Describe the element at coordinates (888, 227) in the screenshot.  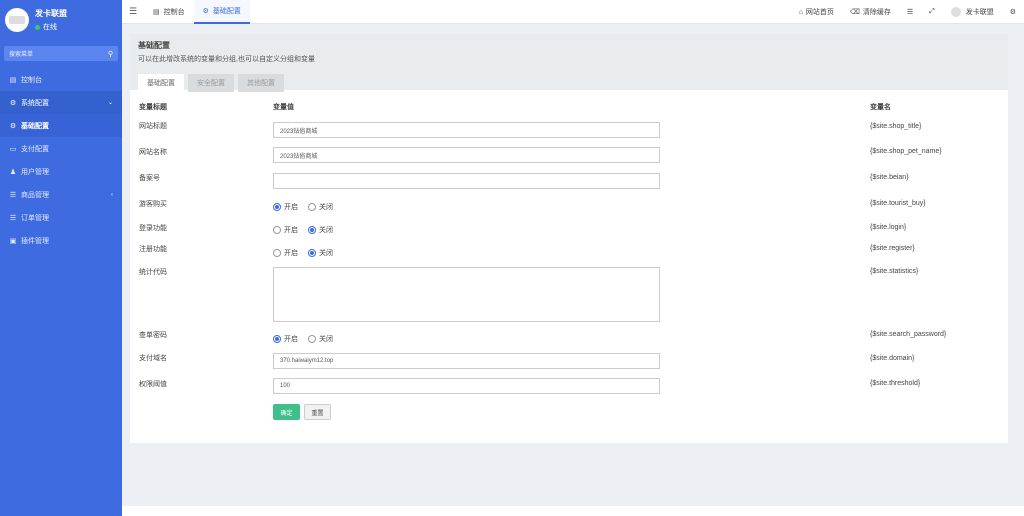
I see `row-var: {$site.login}` at that location.